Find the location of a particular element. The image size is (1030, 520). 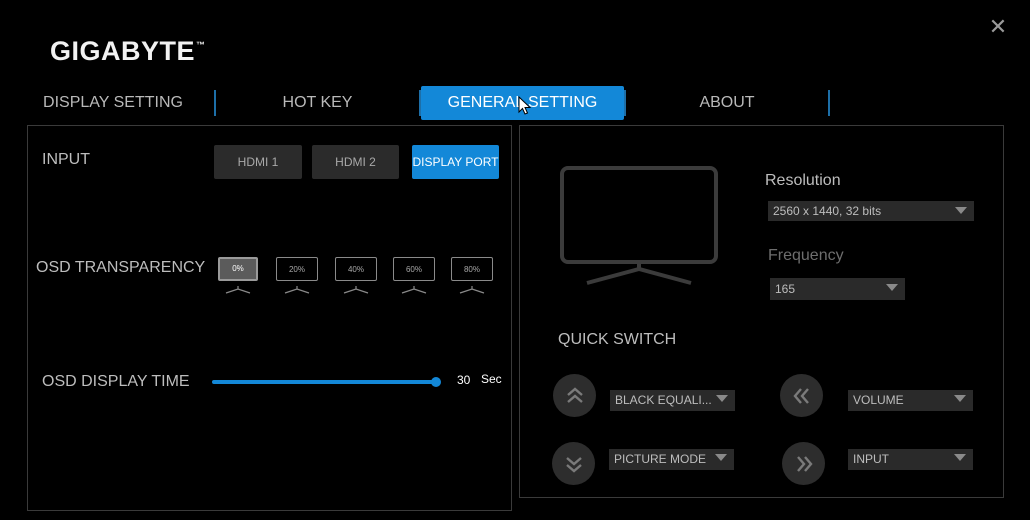

quick-switch-up-button is located at coordinates (574, 395).